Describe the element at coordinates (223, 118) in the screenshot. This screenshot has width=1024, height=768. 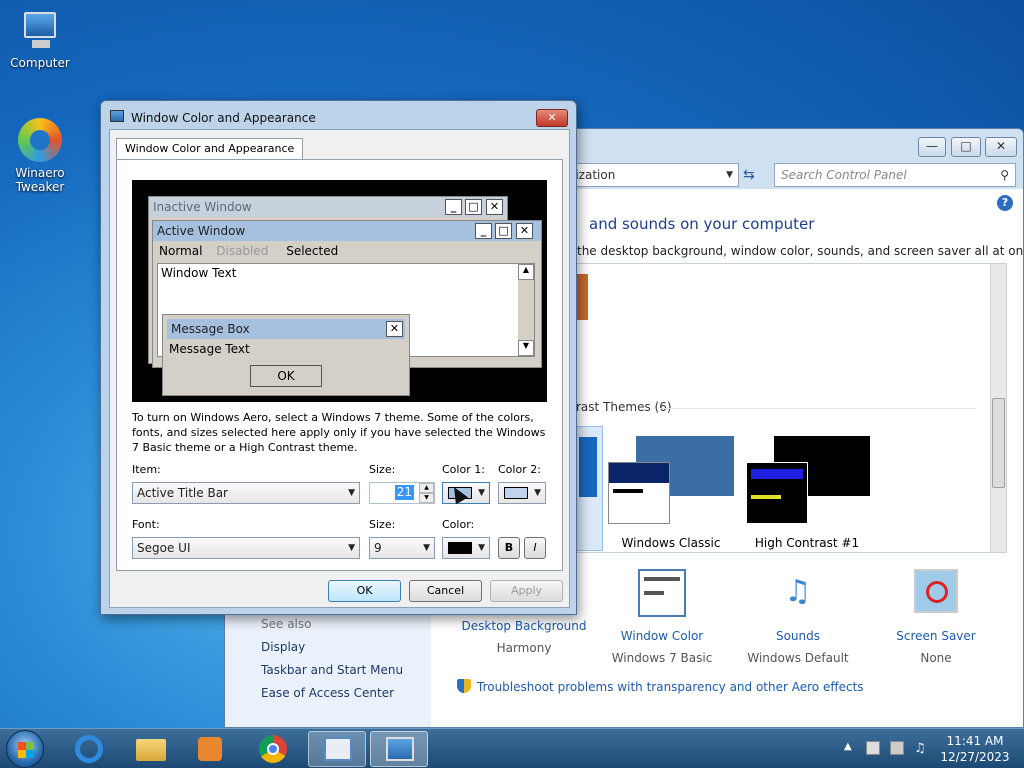
I see `dialog-title: Window Color and Appearance` at that location.